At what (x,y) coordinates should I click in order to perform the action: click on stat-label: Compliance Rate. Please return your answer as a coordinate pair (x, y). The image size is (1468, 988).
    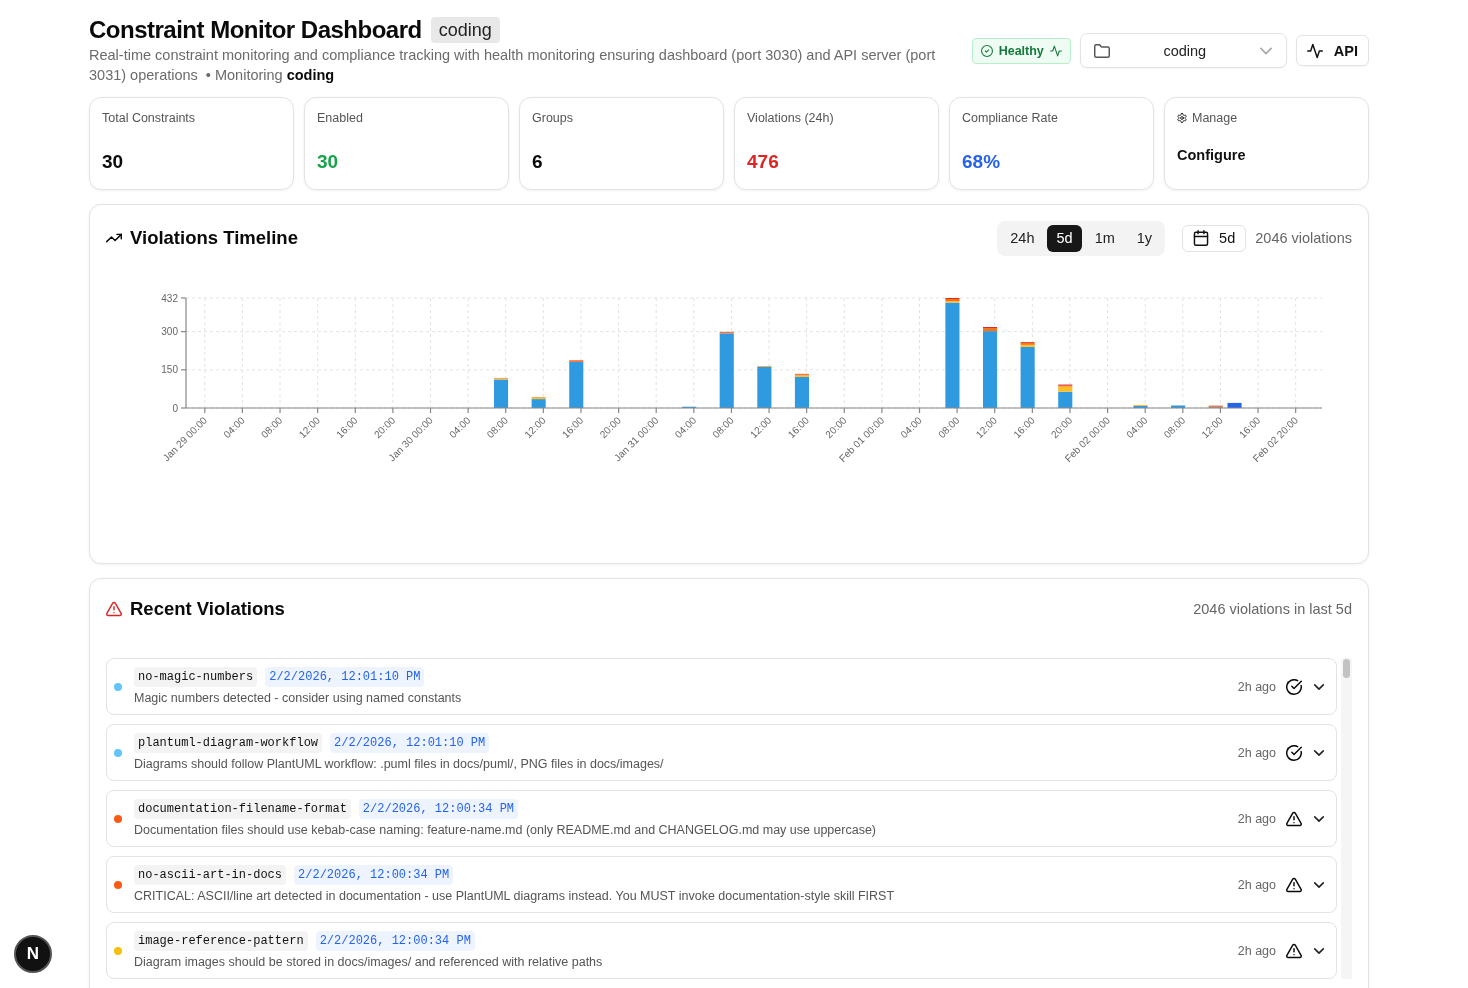
    Looking at the image, I should click on (1010, 118).